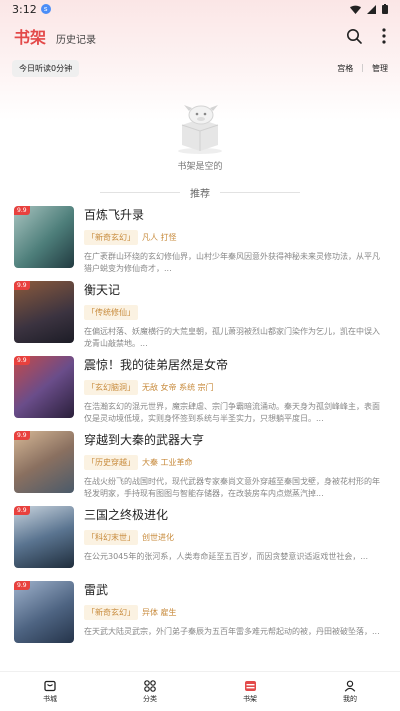 The width and height of the screenshot is (400, 711). Describe the element at coordinates (30, 36) in the screenshot. I see `tab-bookshelf: 书架` at that location.